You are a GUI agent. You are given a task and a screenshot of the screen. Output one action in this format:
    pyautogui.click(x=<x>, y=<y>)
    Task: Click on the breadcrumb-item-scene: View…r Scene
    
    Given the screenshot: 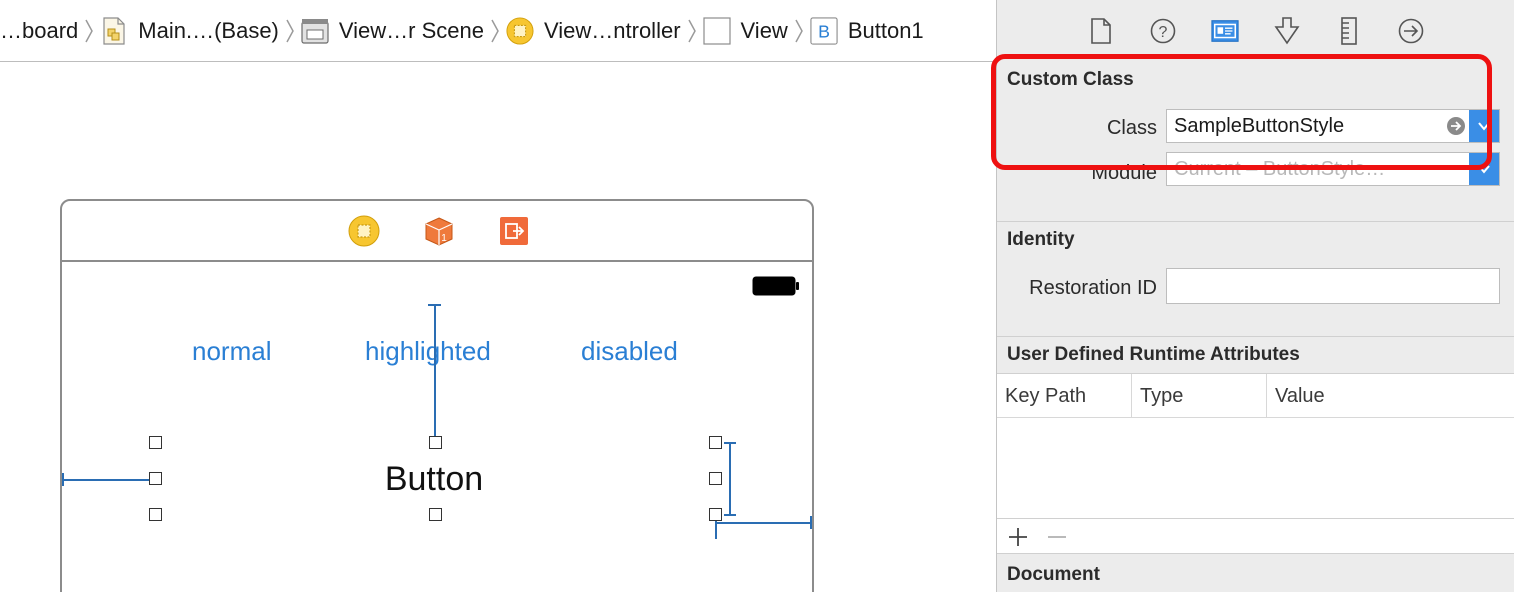 What is the action you would take?
    pyautogui.click(x=392, y=30)
    